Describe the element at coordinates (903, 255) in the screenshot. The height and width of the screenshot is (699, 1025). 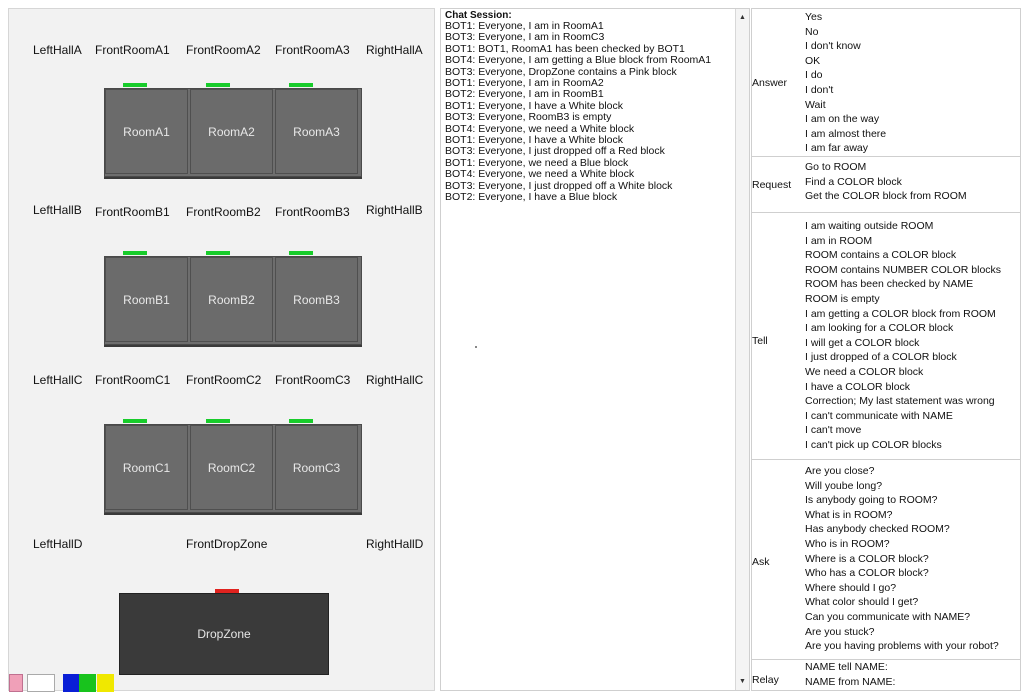
I see `tell-option: ROOM contains a COLOR block` at that location.